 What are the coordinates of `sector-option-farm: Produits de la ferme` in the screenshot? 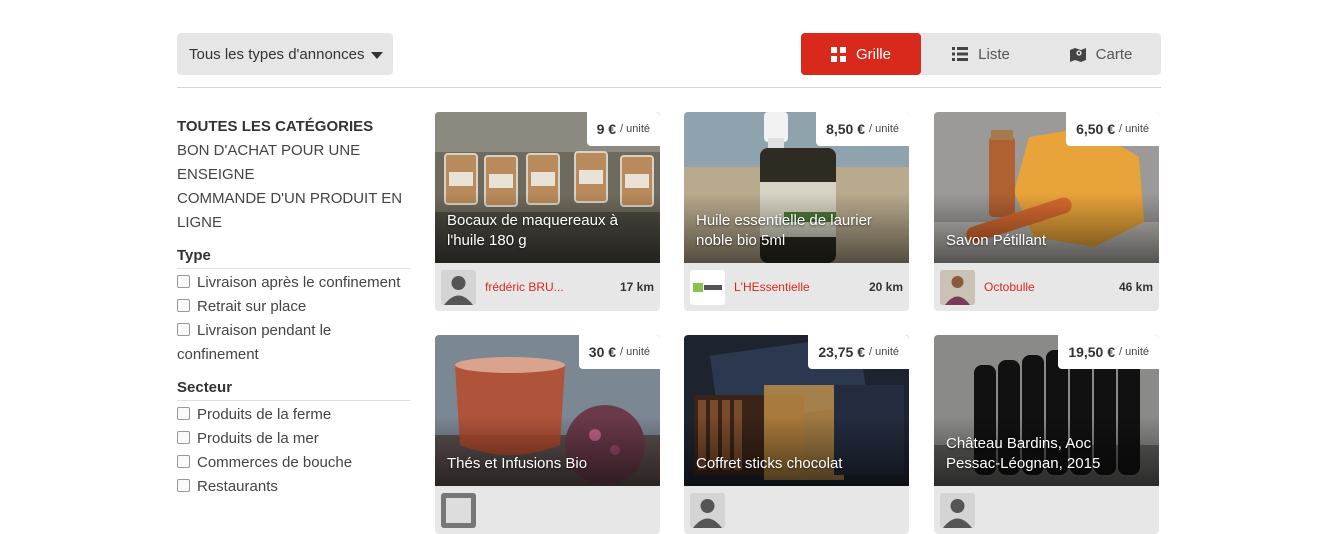 It's located at (294, 415).